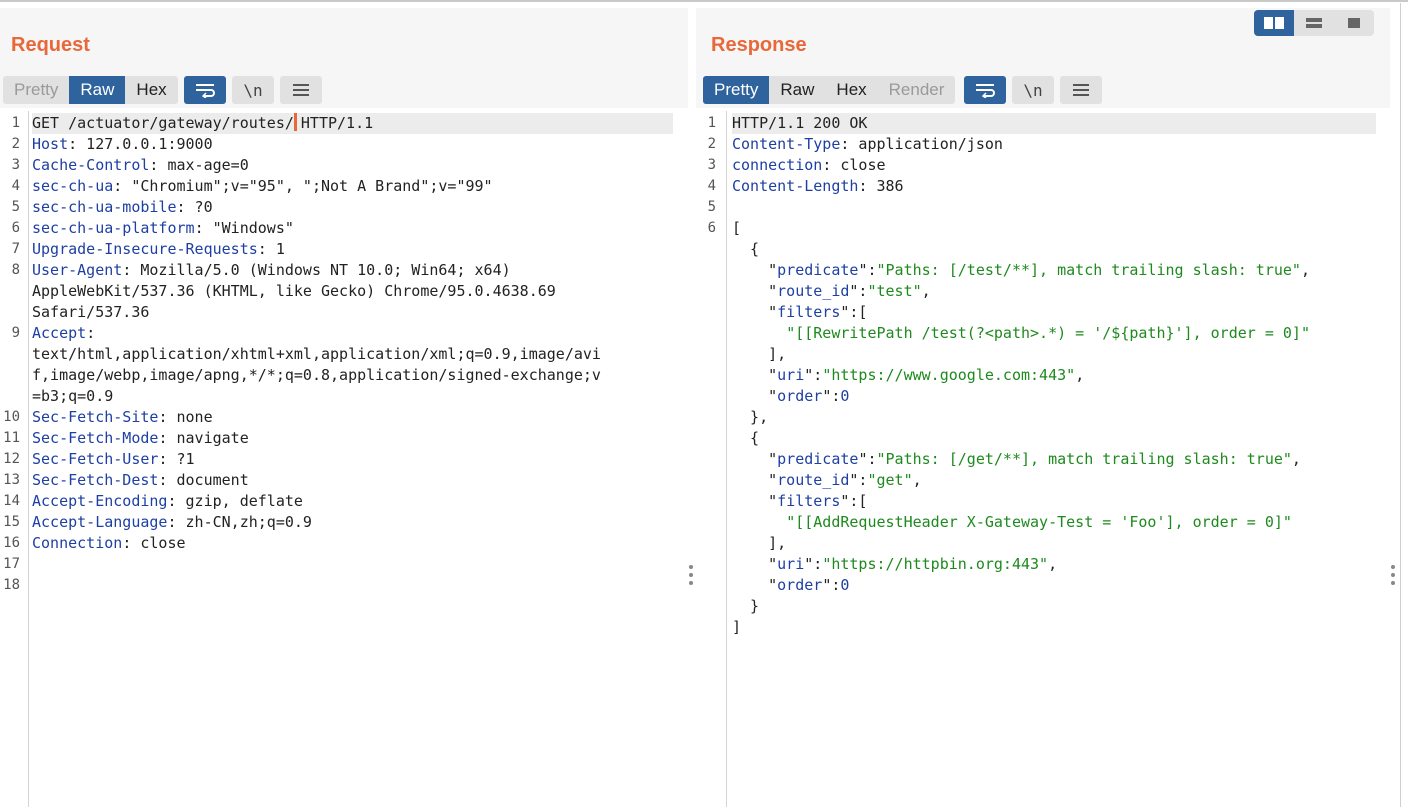 Image resolution: width=1408 pixels, height=807 pixels. Describe the element at coordinates (854, 501) in the screenshot. I see `text-token: ":[` at that location.